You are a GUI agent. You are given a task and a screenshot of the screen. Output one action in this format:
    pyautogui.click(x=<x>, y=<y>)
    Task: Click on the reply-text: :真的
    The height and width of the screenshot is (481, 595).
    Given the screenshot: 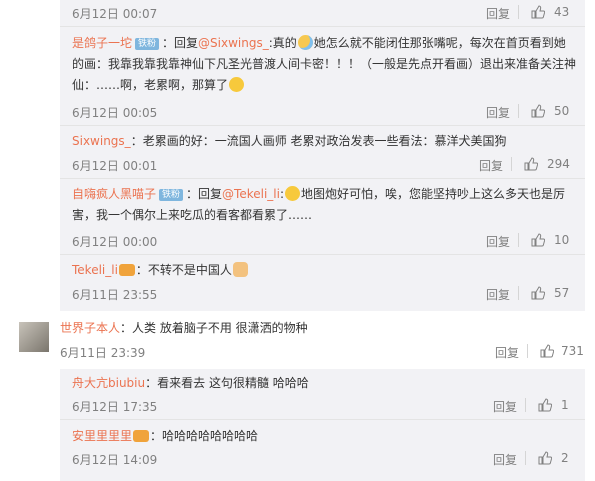 What is the action you would take?
    pyautogui.click(x=282, y=43)
    